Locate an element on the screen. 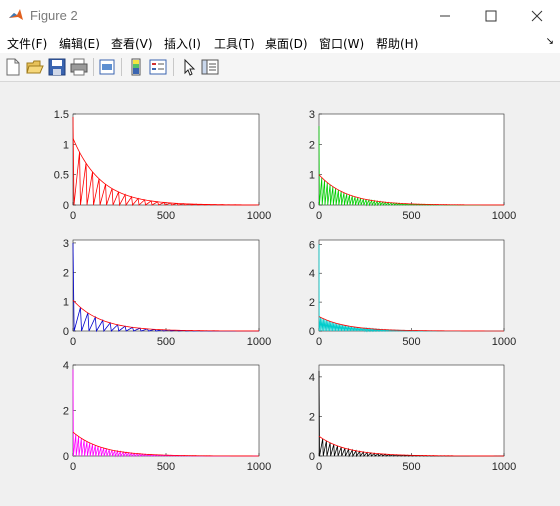 The image size is (560, 506). print-preview-icon is located at coordinates (107, 67).